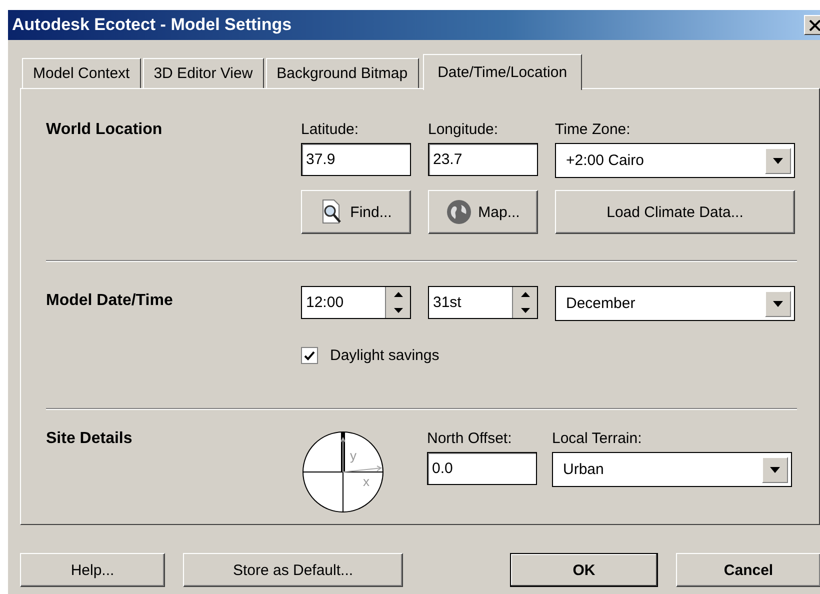 This screenshot has width=820, height=594. I want to click on tab: Background Bitmap, so click(342, 73).